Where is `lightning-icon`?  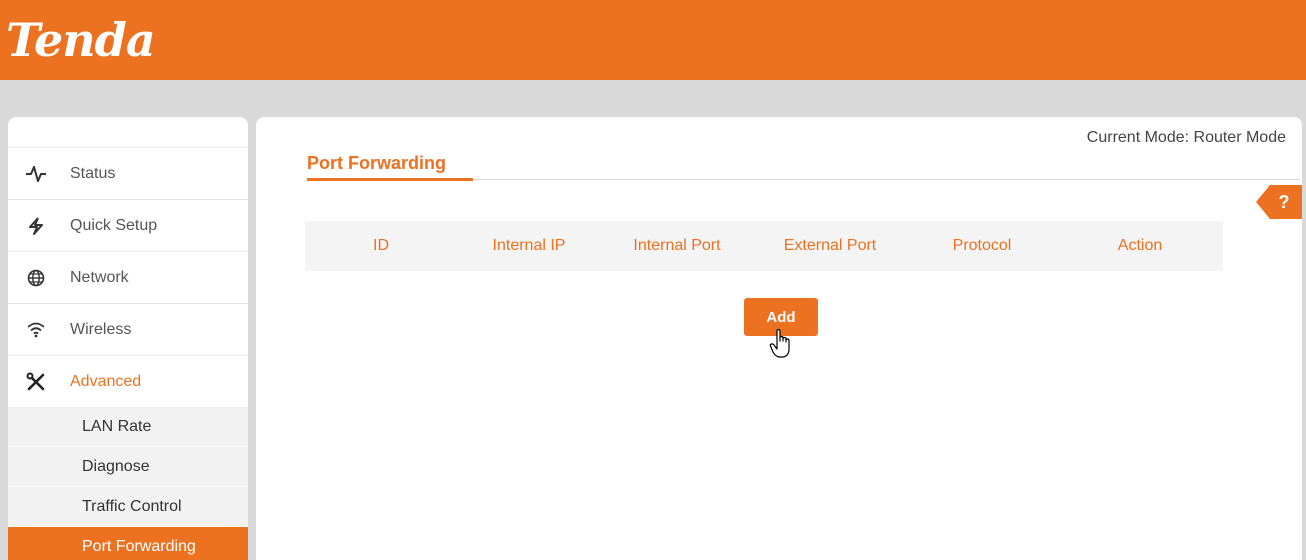
lightning-icon is located at coordinates (36, 226).